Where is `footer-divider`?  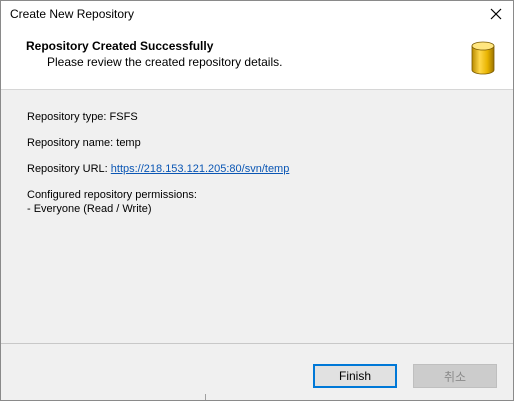
footer-divider is located at coordinates (257, 343).